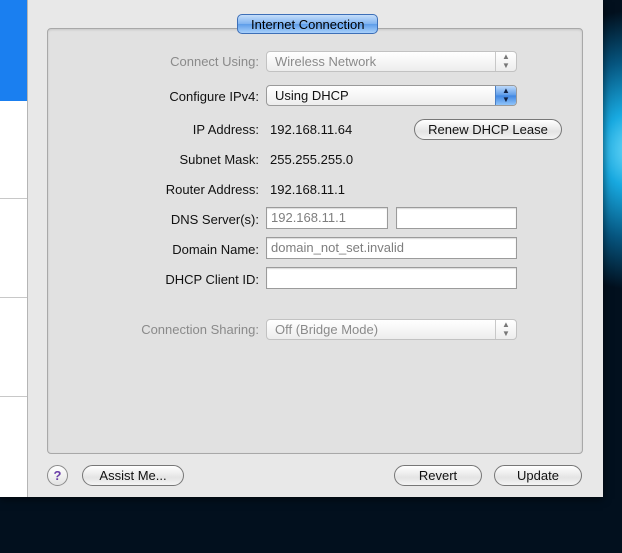 Image resolution: width=622 pixels, height=553 pixels. Describe the element at coordinates (307, 189) in the screenshot. I see `router-address-value: 192.168.11.1` at that location.